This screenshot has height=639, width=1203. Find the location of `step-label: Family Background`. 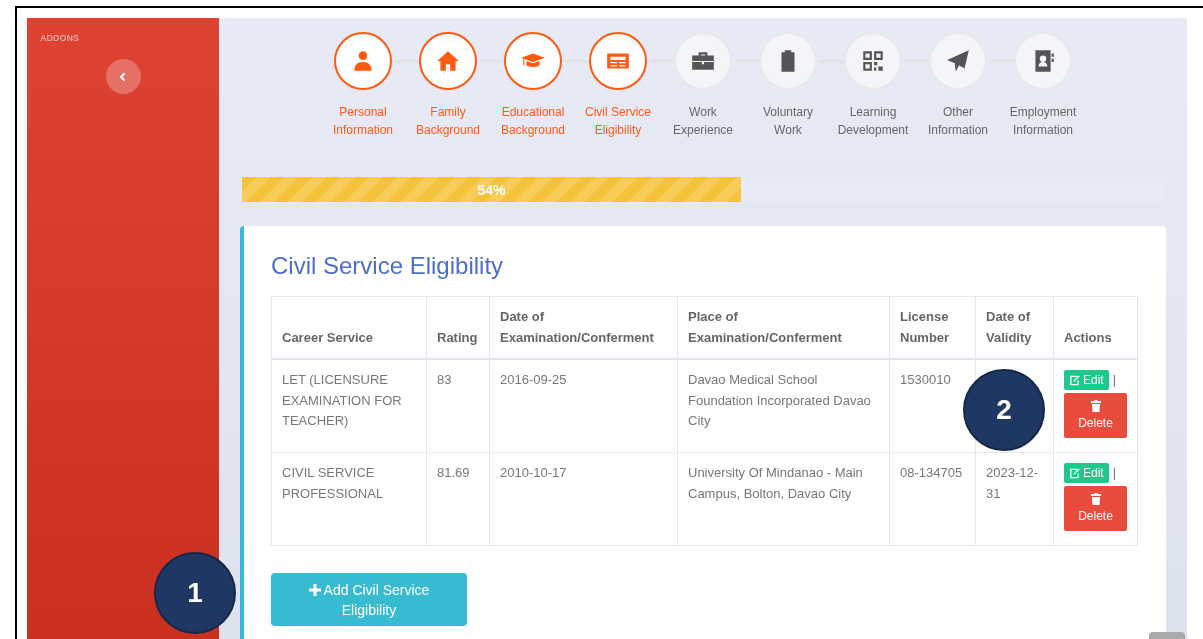

step-label: Family Background is located at coordinates (447, 121).